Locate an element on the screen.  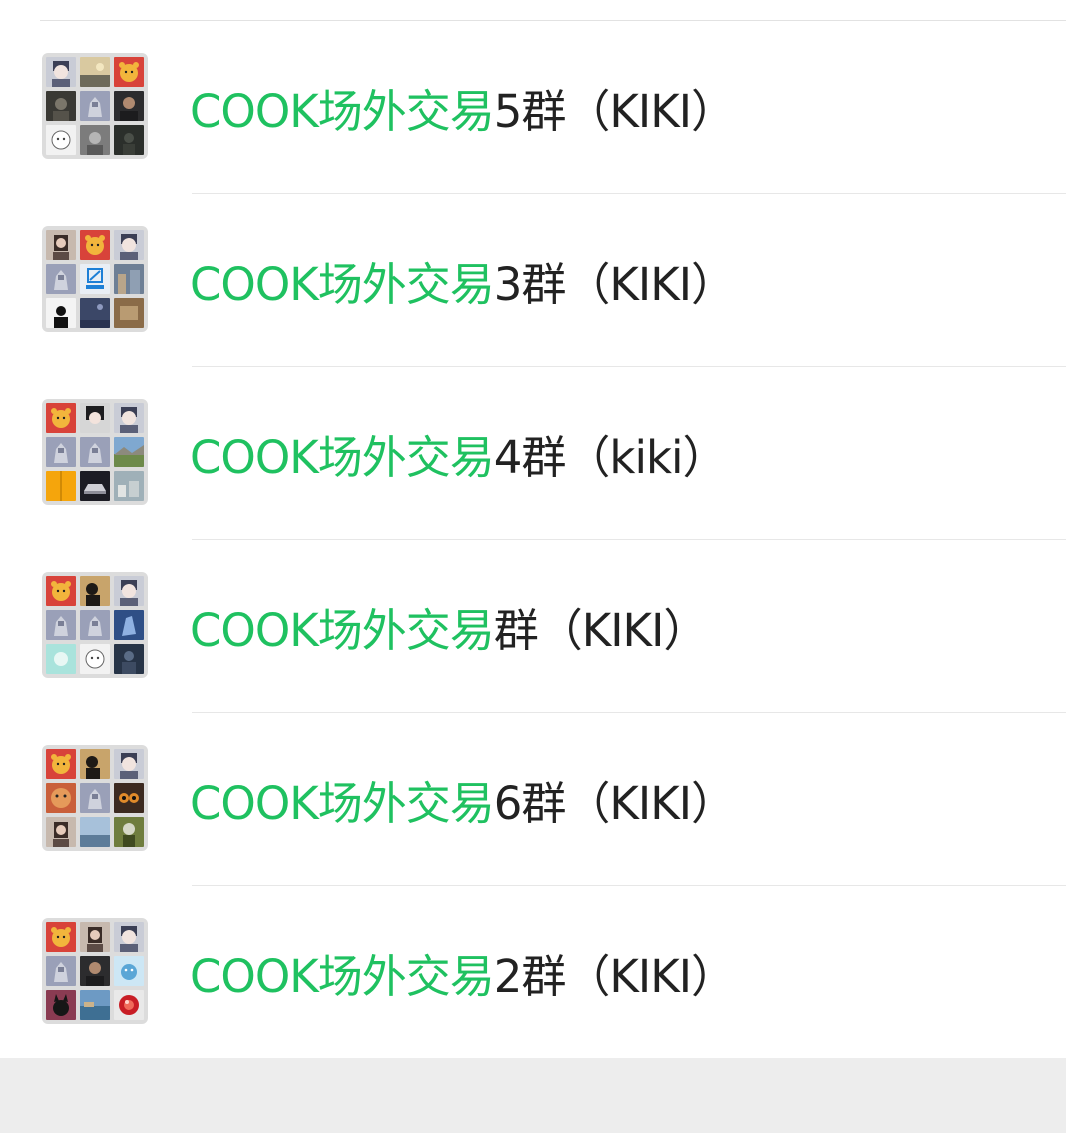
group-name: COOK场外交易 6群（KIKI） is located at coordinates (463, 799).